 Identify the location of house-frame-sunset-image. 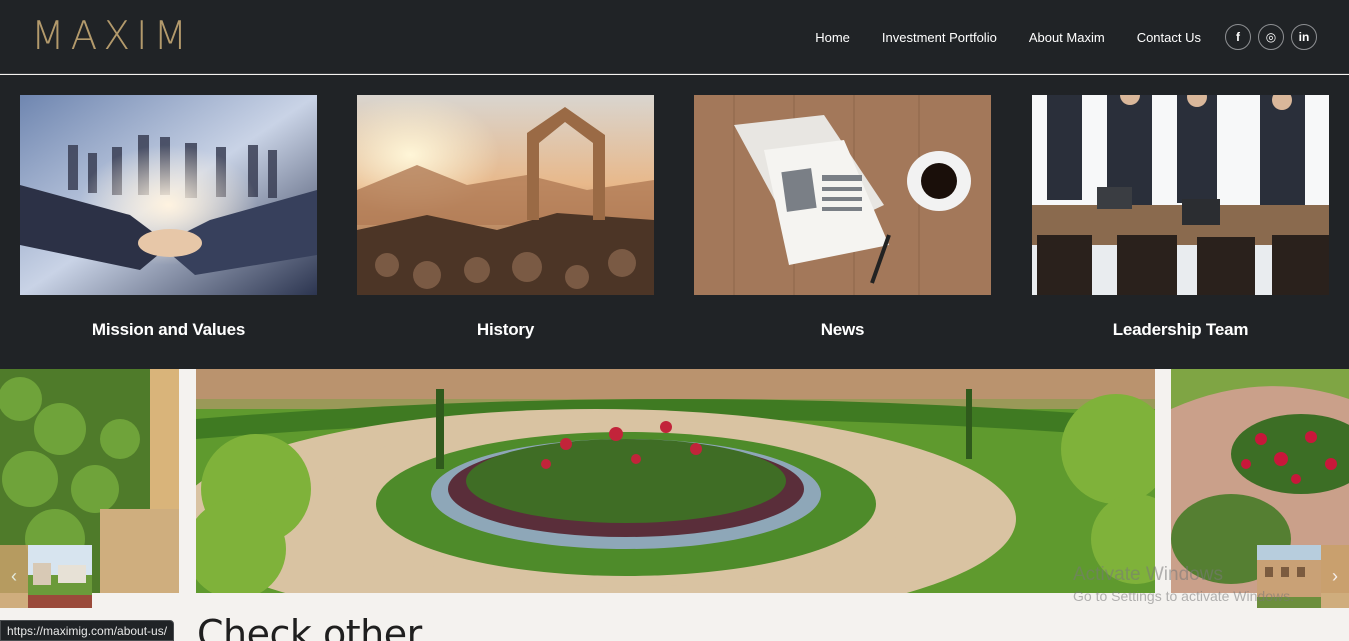
(505, 195).